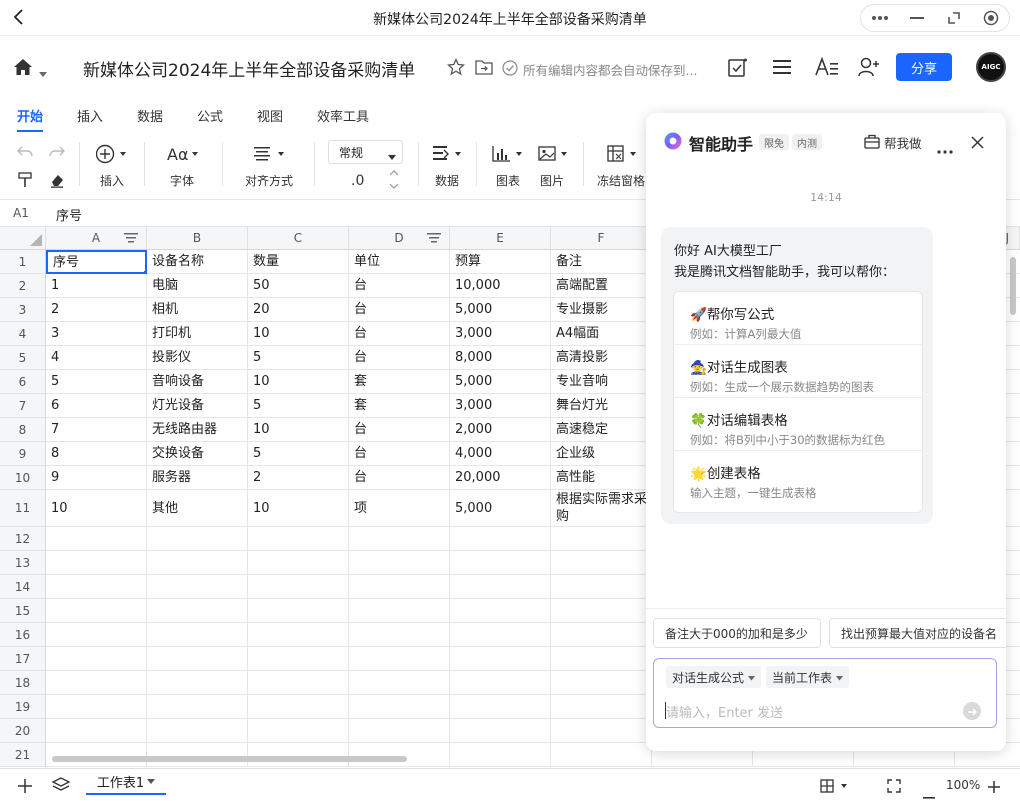 The width and height of the screenshot is (1020, 801). What do you see at coordinates (456, 68) in the screenshot?
I see `star-icon` at bounding box center [456, 68].